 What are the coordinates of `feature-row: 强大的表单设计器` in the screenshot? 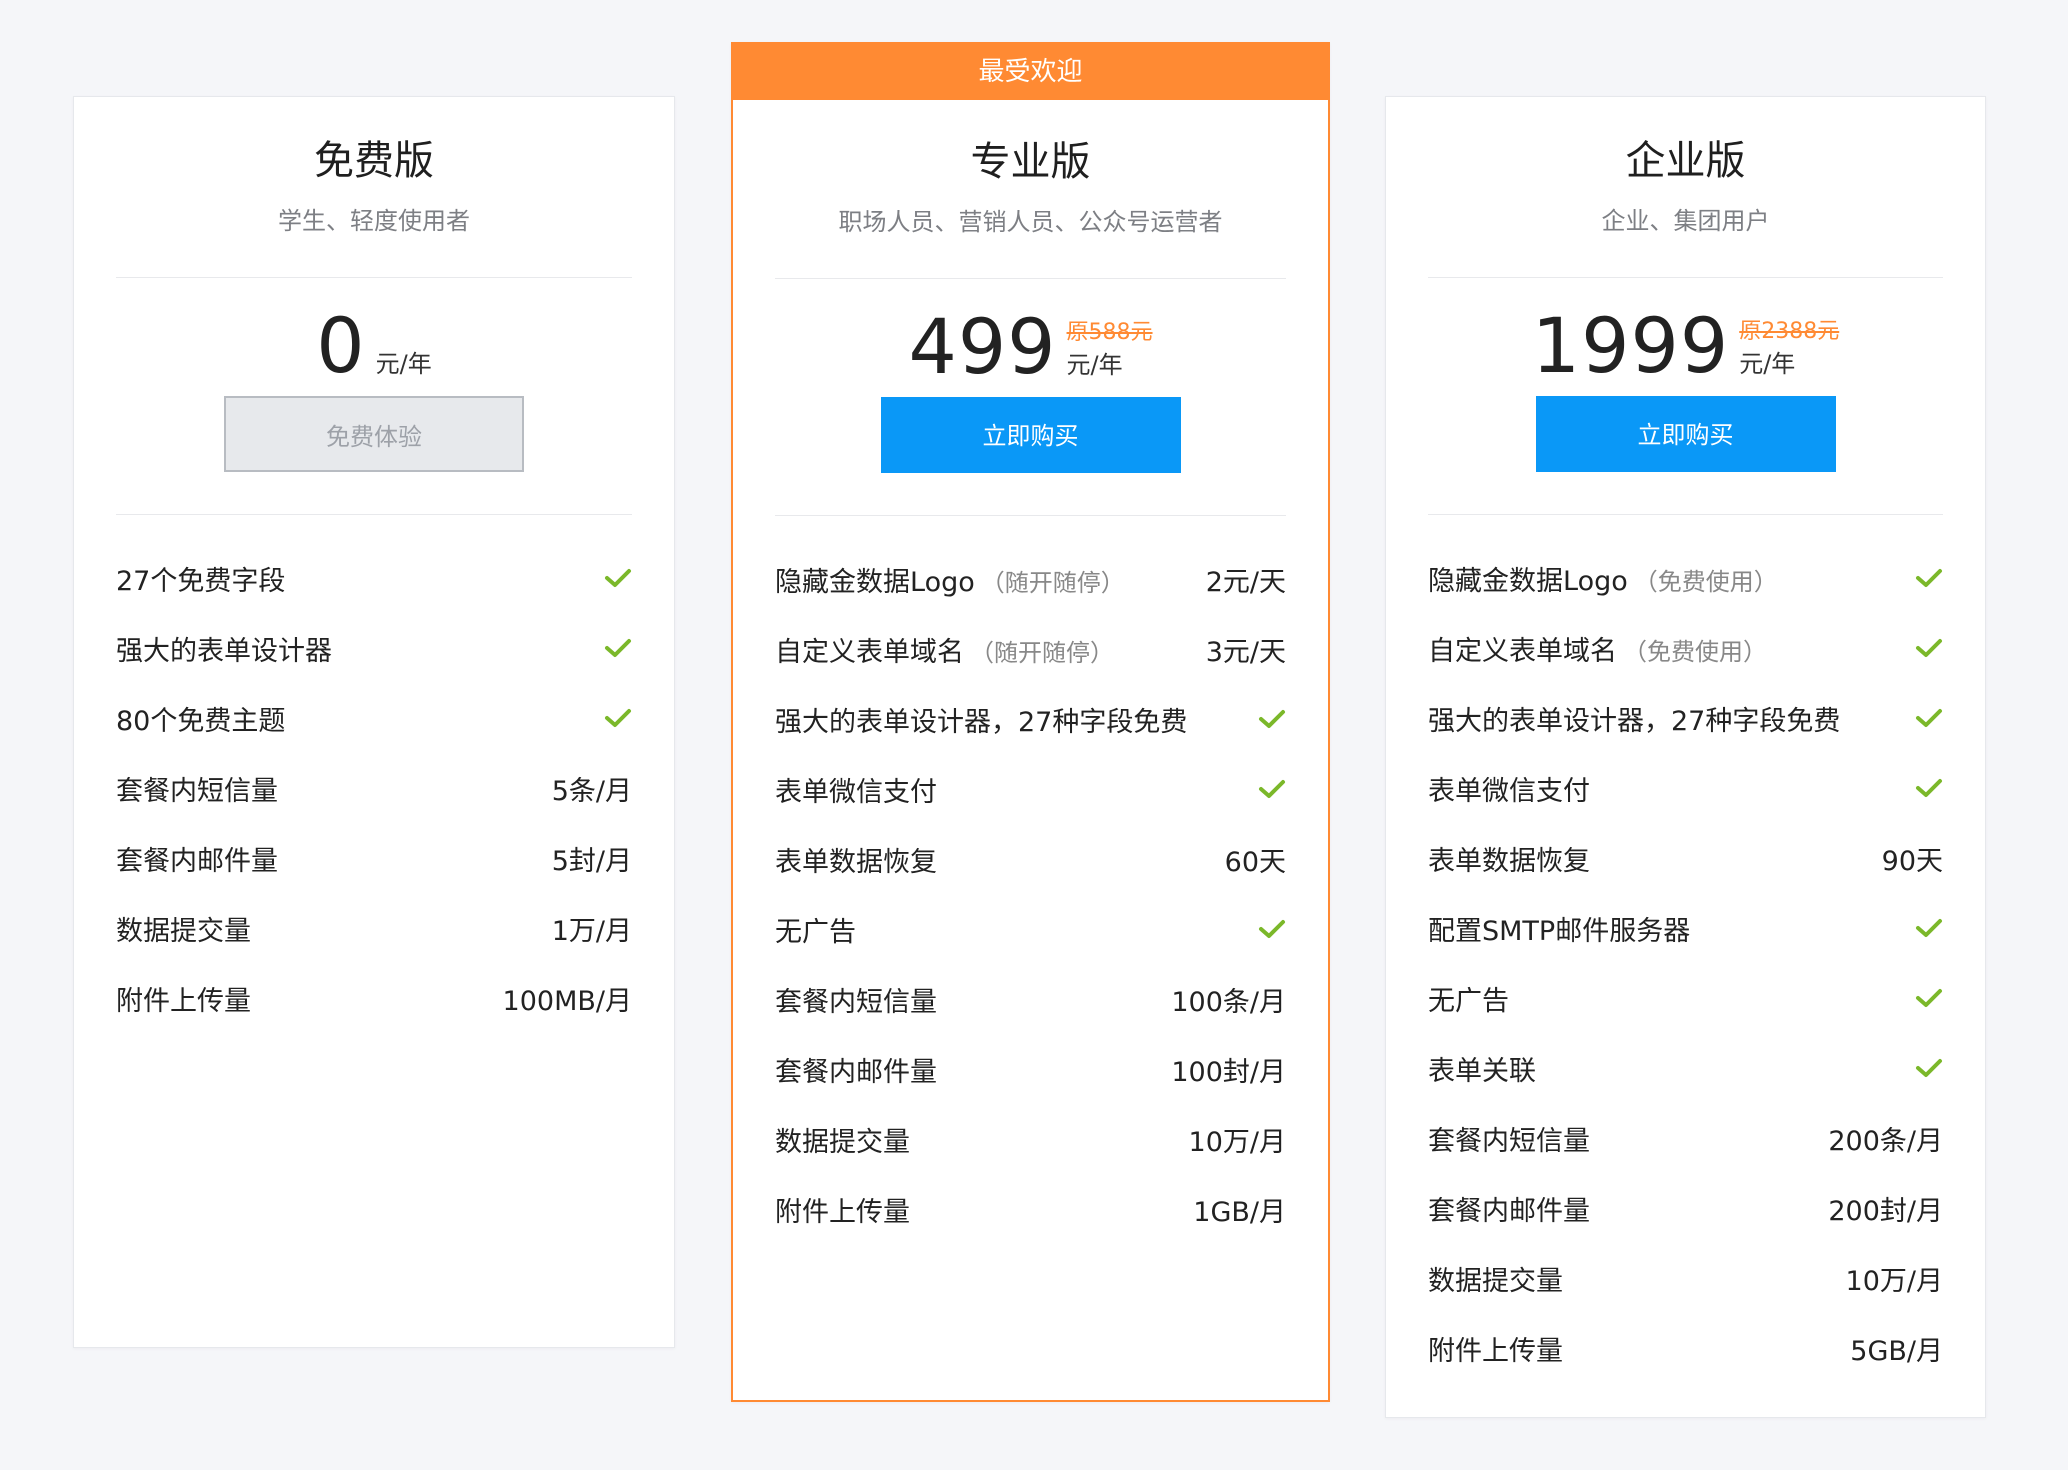 It's located at (374, 648).